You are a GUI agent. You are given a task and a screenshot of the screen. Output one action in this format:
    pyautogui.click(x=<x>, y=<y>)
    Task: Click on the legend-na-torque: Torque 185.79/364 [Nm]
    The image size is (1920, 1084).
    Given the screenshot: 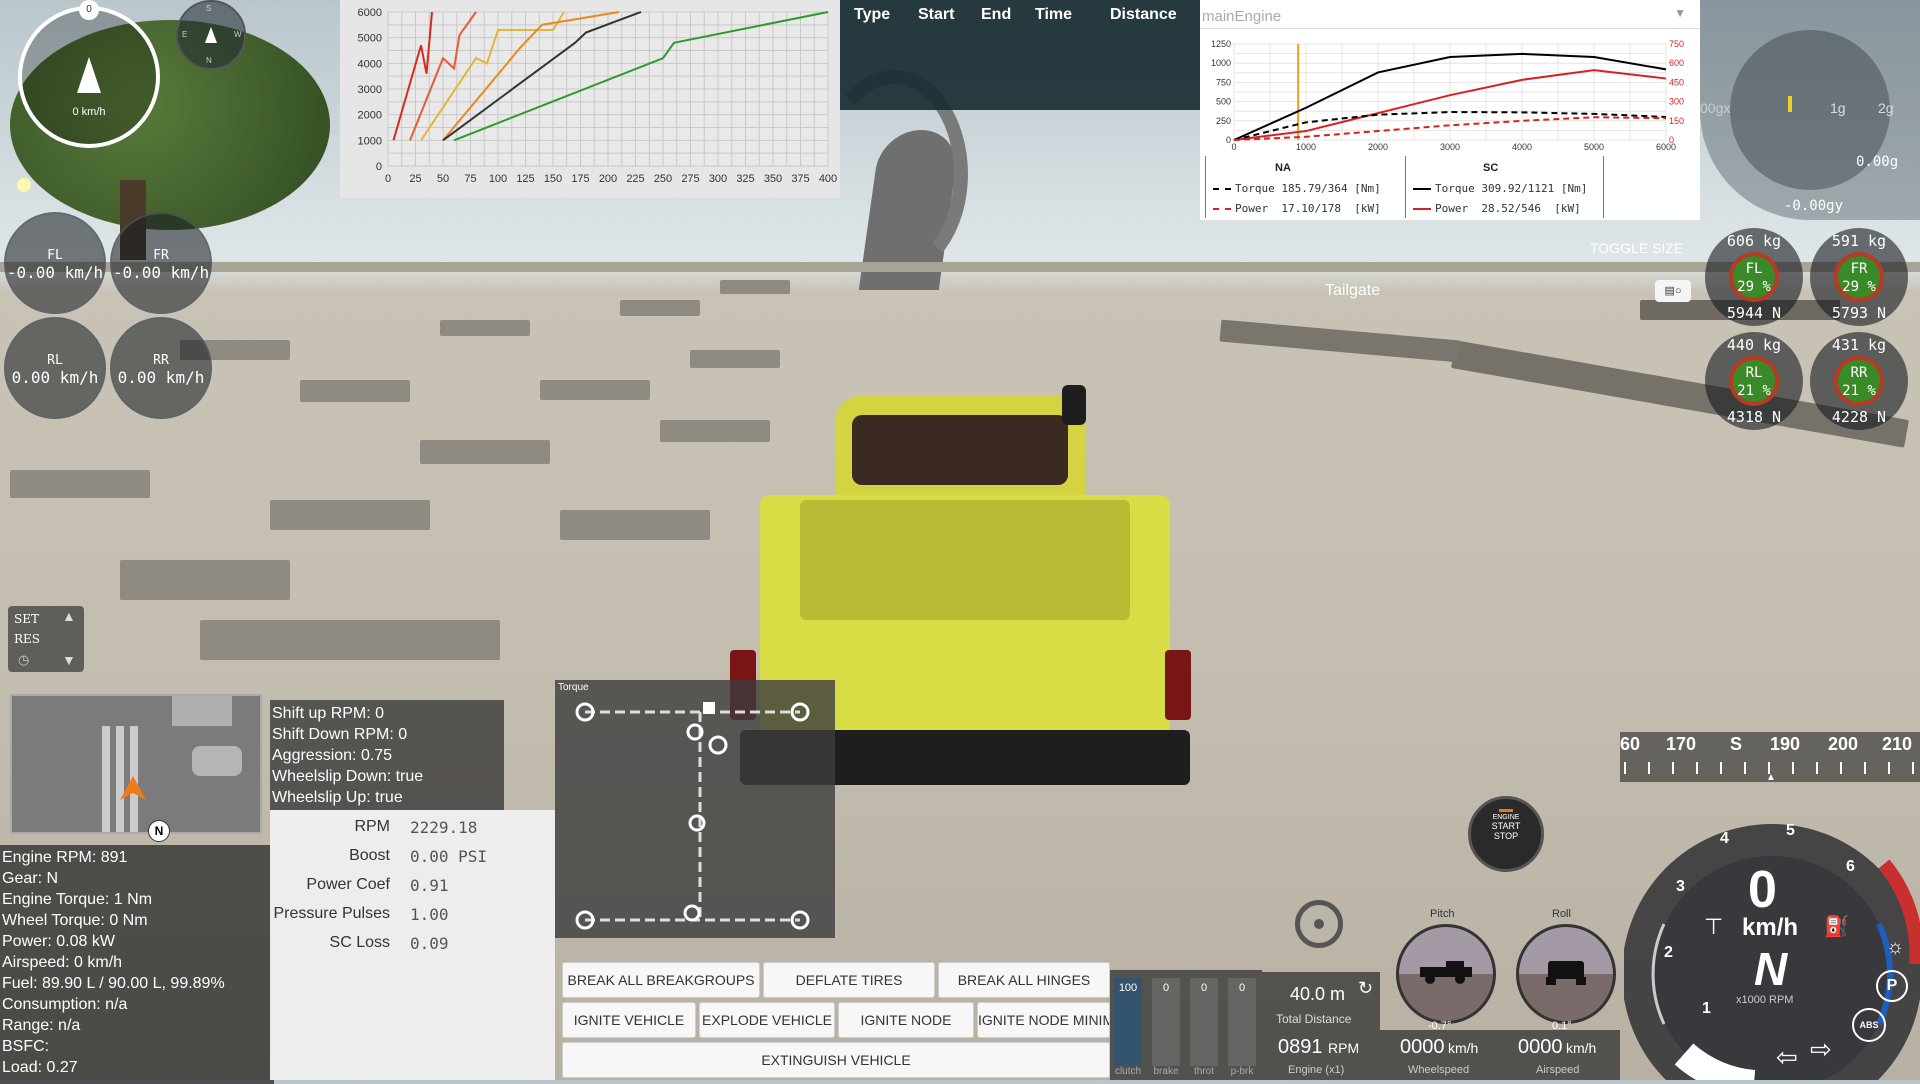 What is the action you would take?
    pyautogui.click(x=1308, y=188)
    